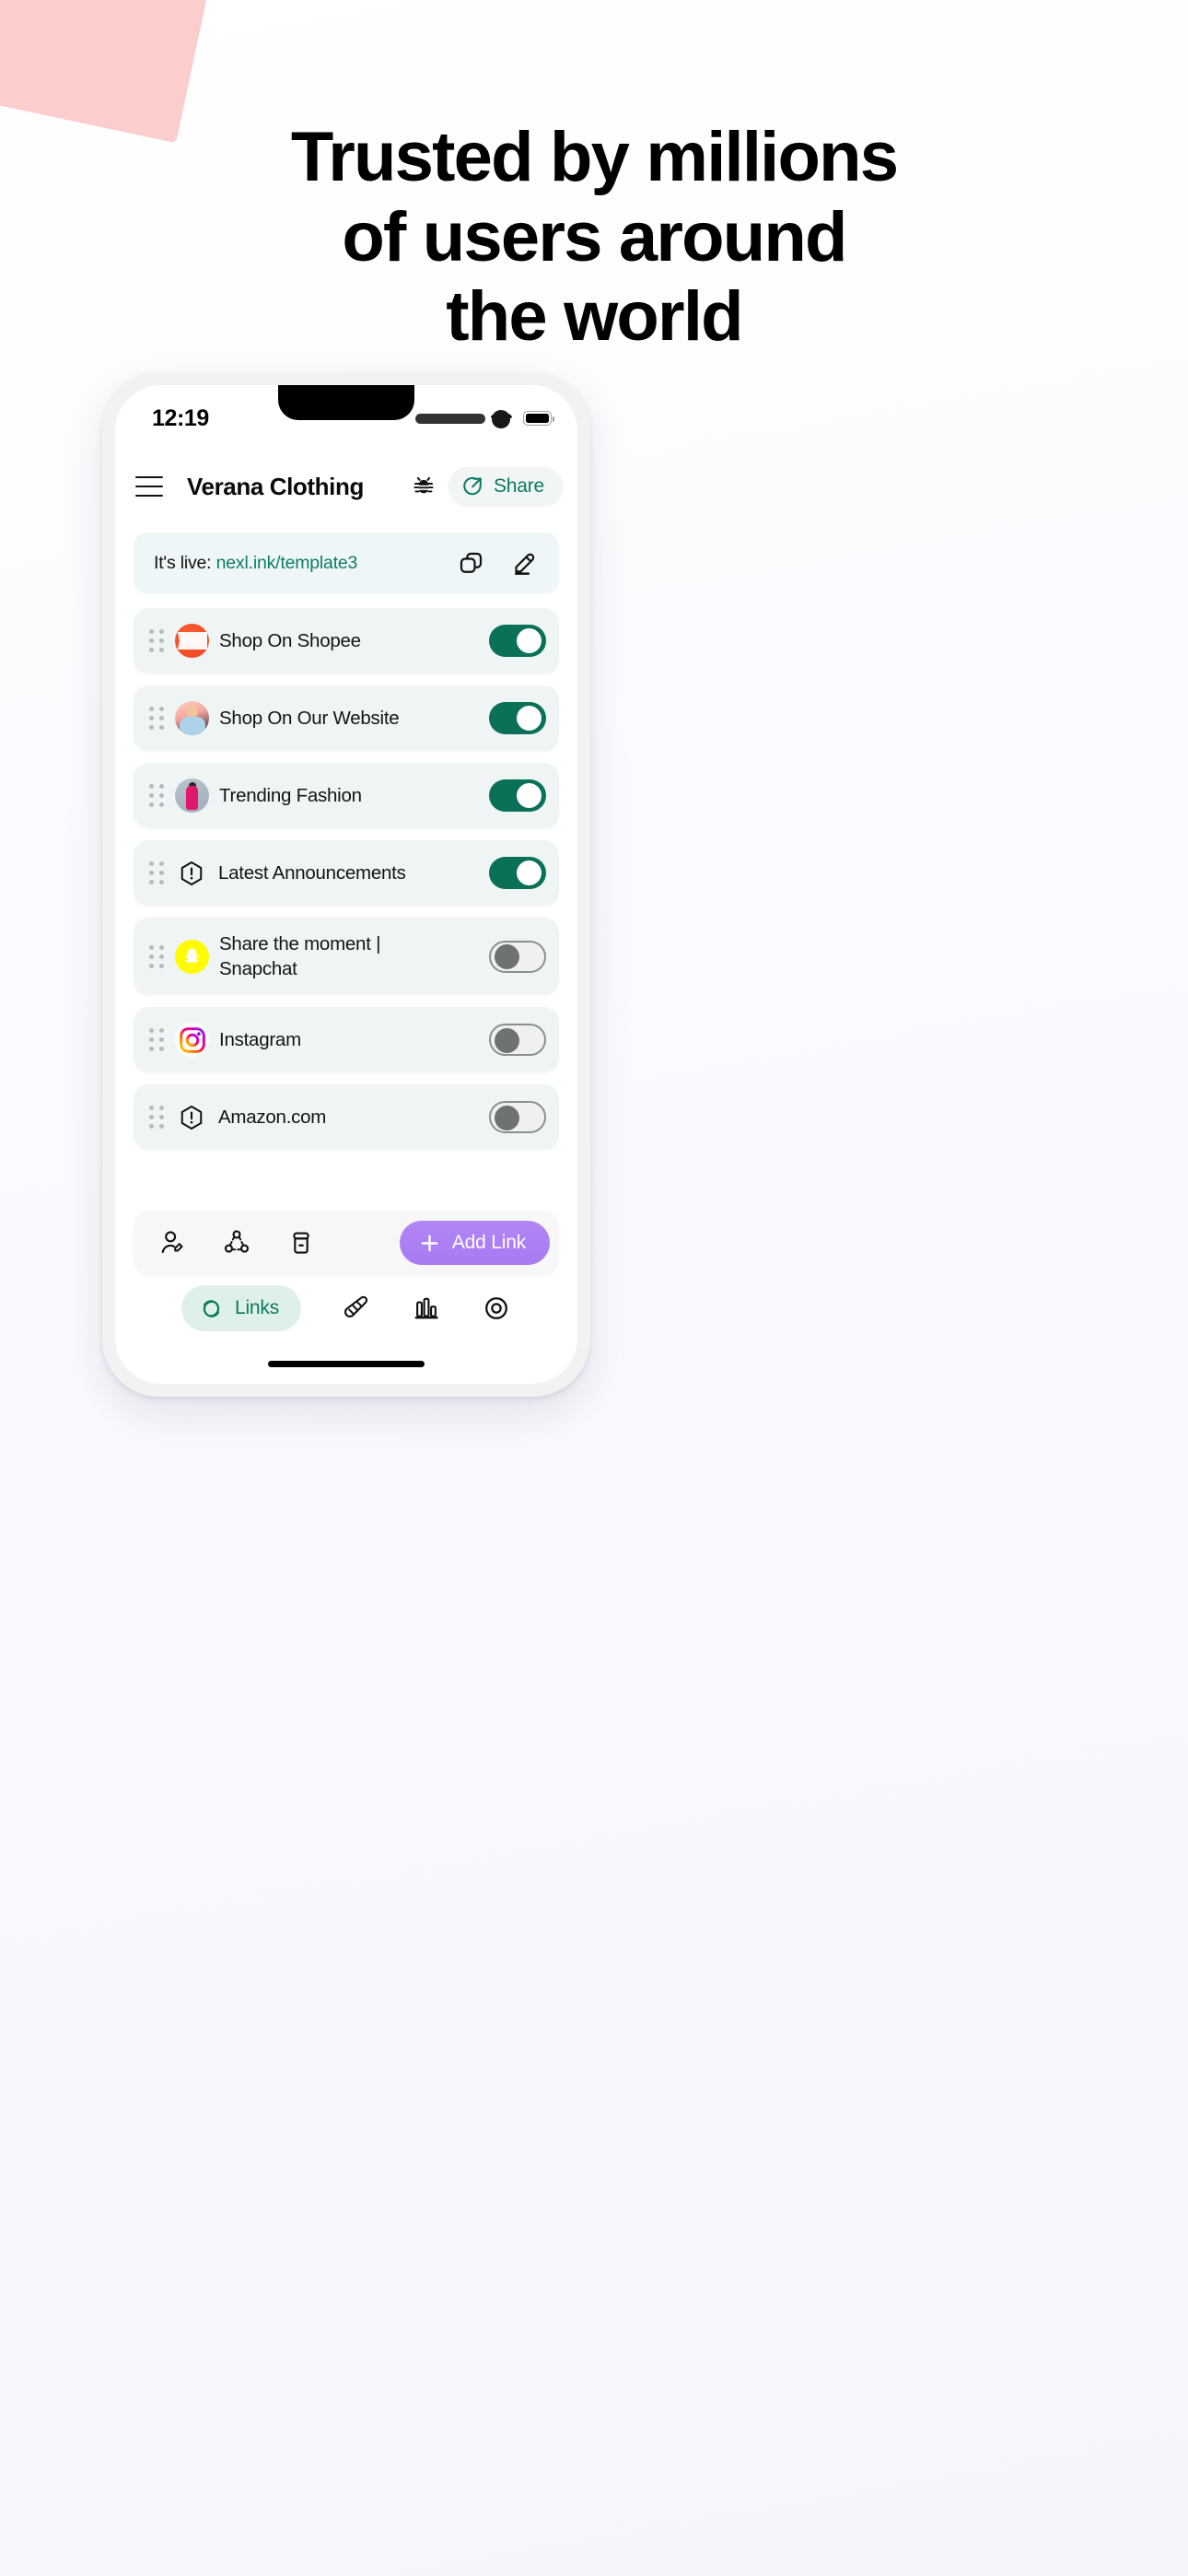 This screenshot has height=2576, width=1188. I want to click on chain-links-icon, so click(211, 1308).